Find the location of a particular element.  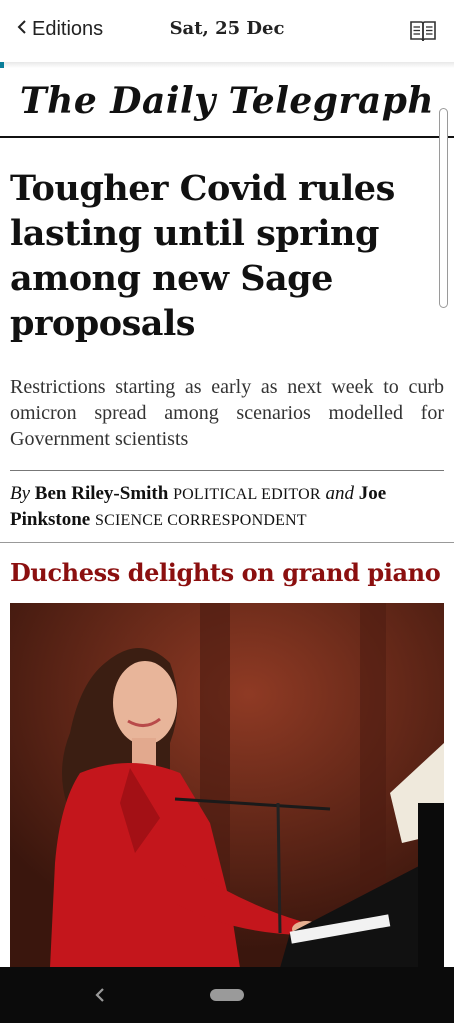

editions-label: Editions is located at coordinates (68, 29).